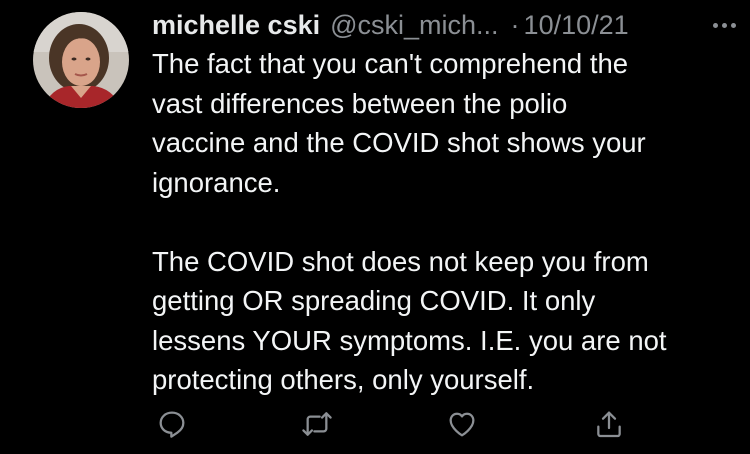  What do you see at coordinates (343, 379) in the screenshot?
I see `tweet-line: protecting others, only yourself.` at bounding box center [343, 379].